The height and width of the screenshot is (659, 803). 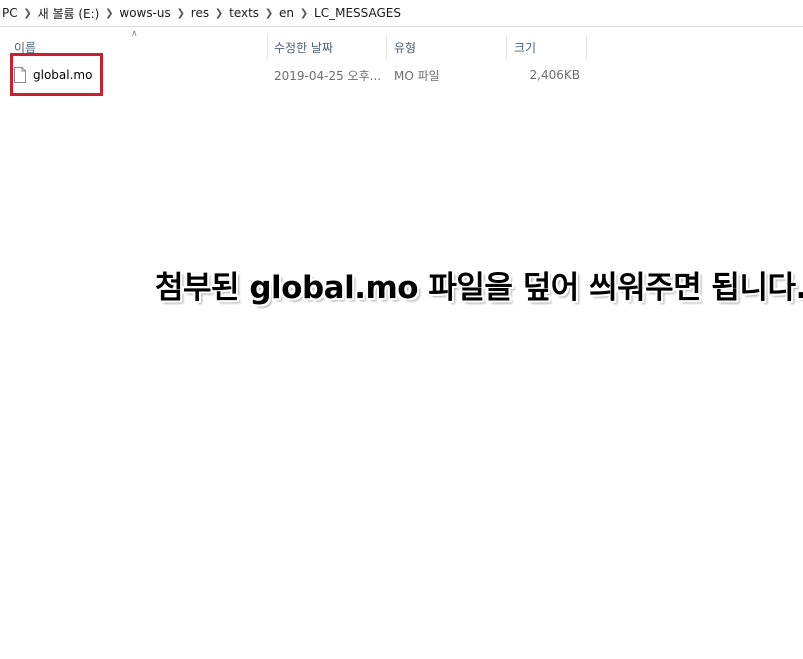 What do you see at coordinates (417, 75) in the screenshot?
I see `file-type-cell: MO 파일` at bounding box center [417, 75].